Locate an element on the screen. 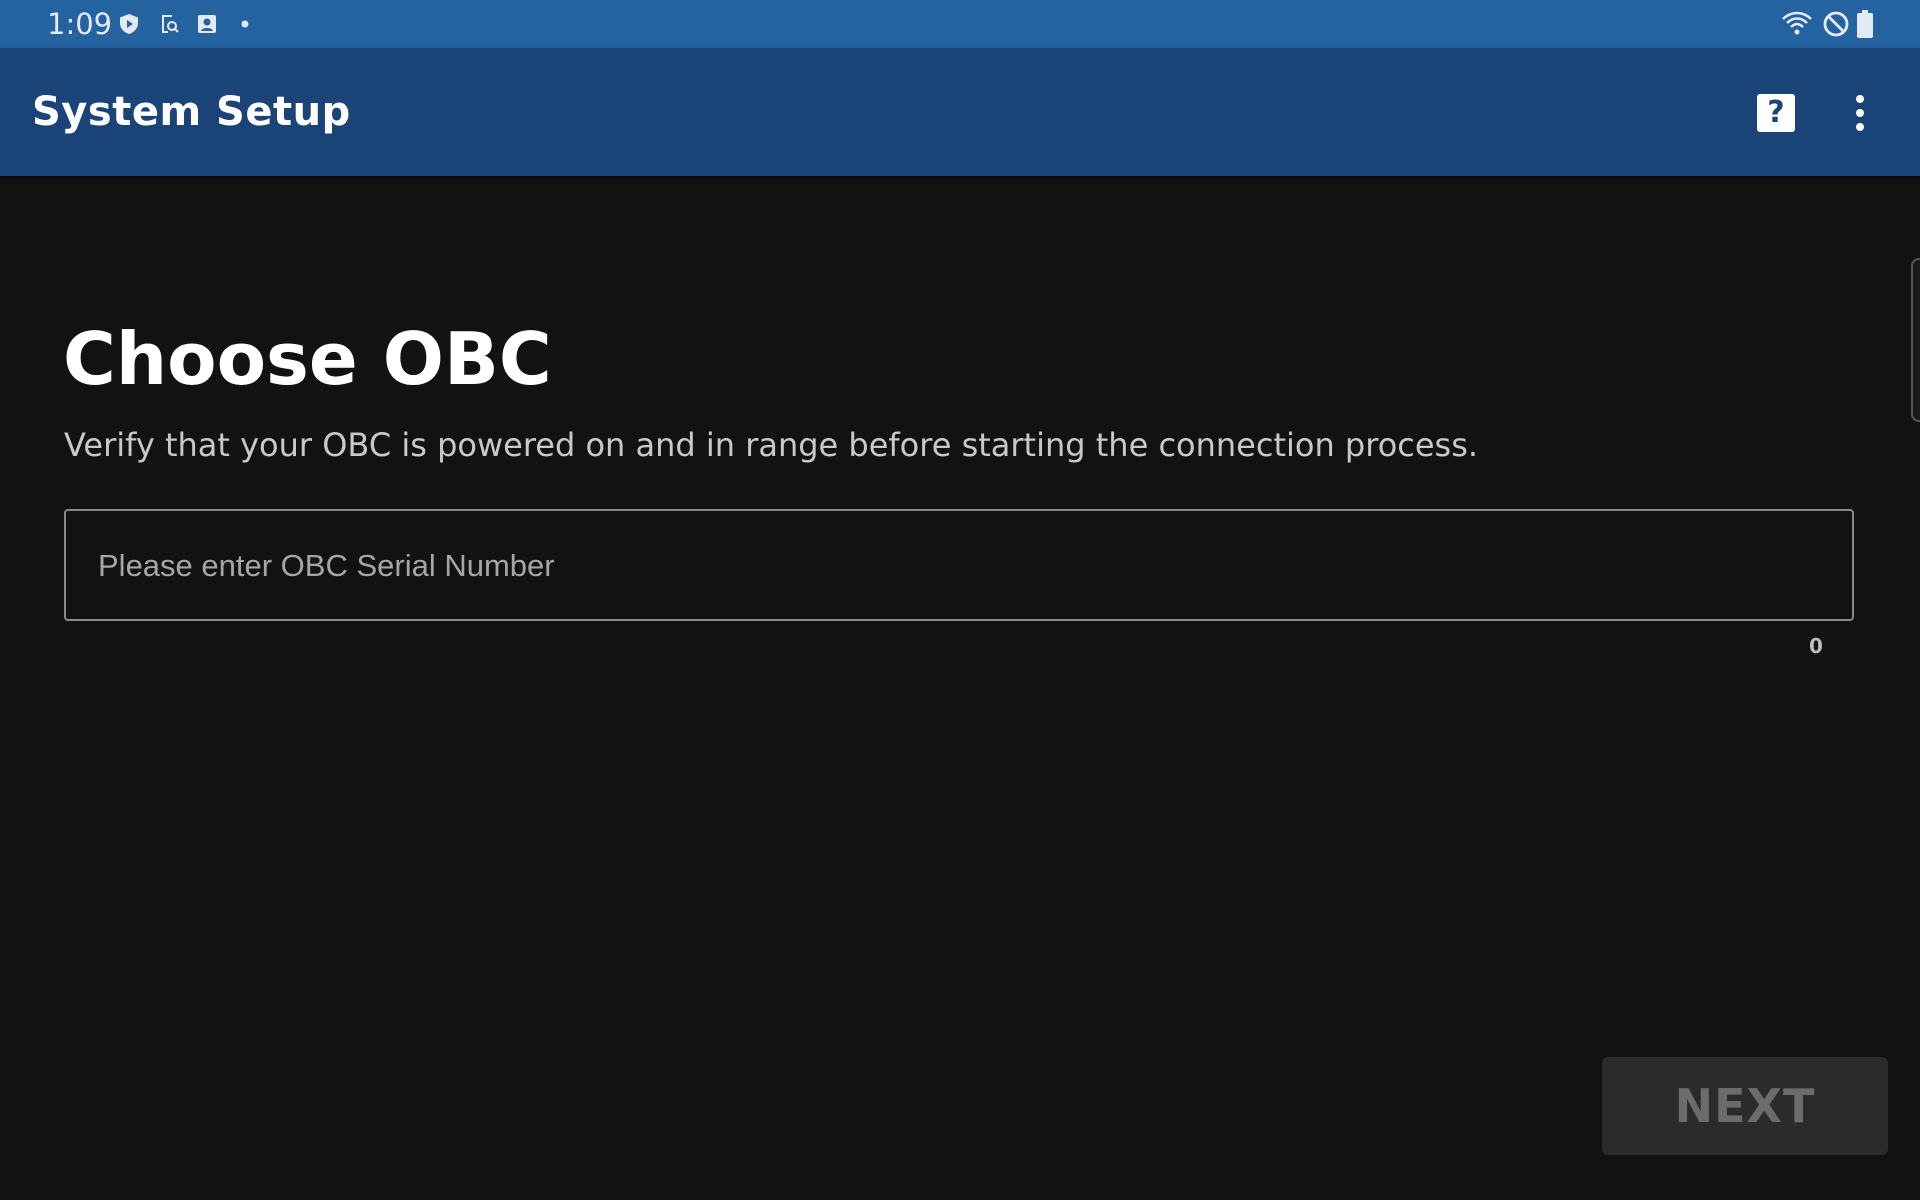 The height and width of the screenshot is (1200, 1920). help-icon: ? is located at coordinates (1776, 112).